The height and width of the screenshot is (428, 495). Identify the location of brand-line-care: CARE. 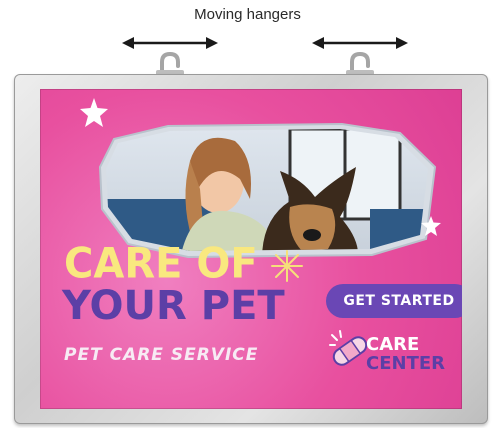
(393, 344).